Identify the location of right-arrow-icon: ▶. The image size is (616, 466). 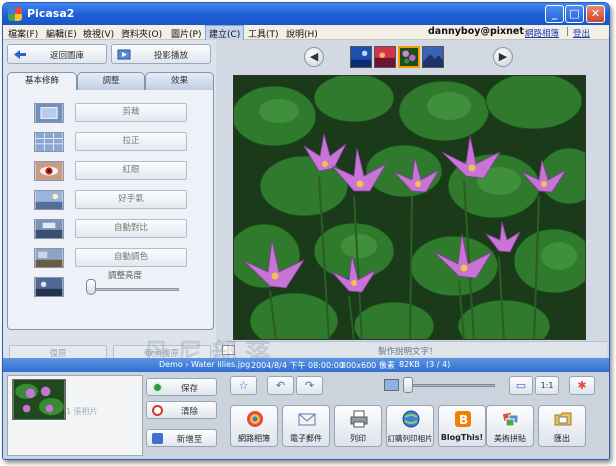
(503, 56).